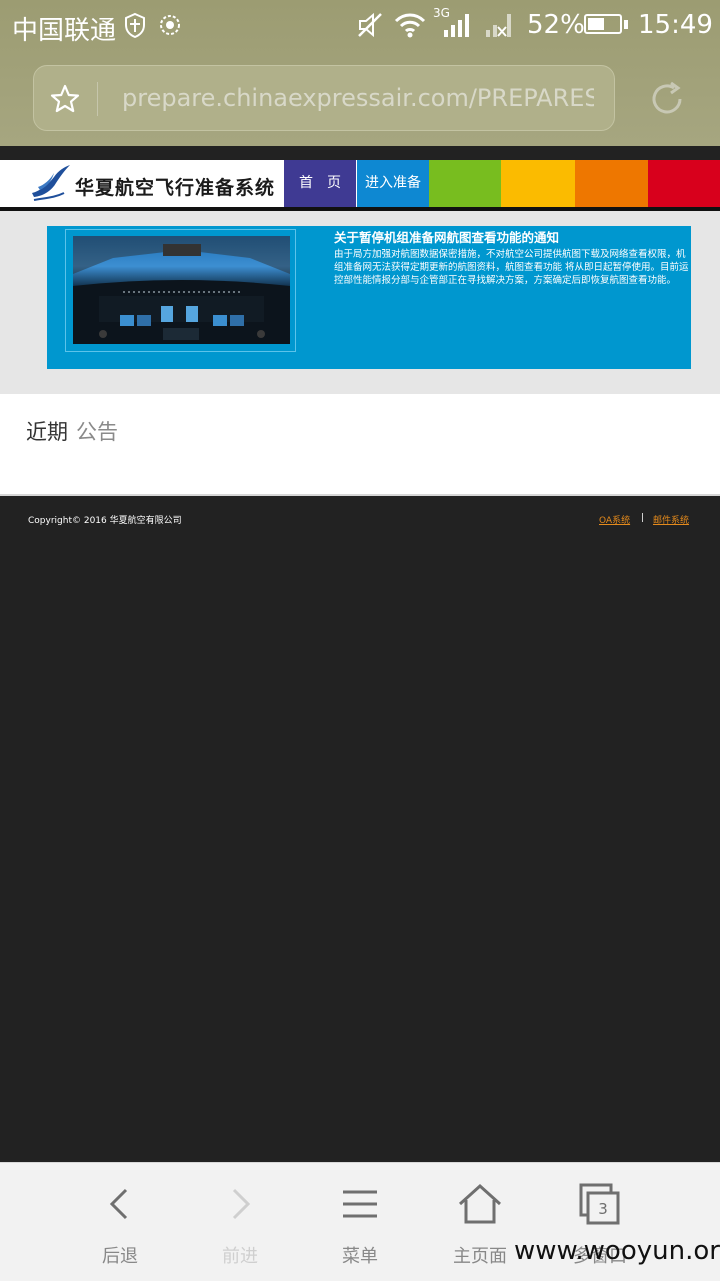 The height and width of the screenshot is (1281, 720). Describe the element at coordinates (370, 25) in the screenshot. I see `mute-icon` at that location.